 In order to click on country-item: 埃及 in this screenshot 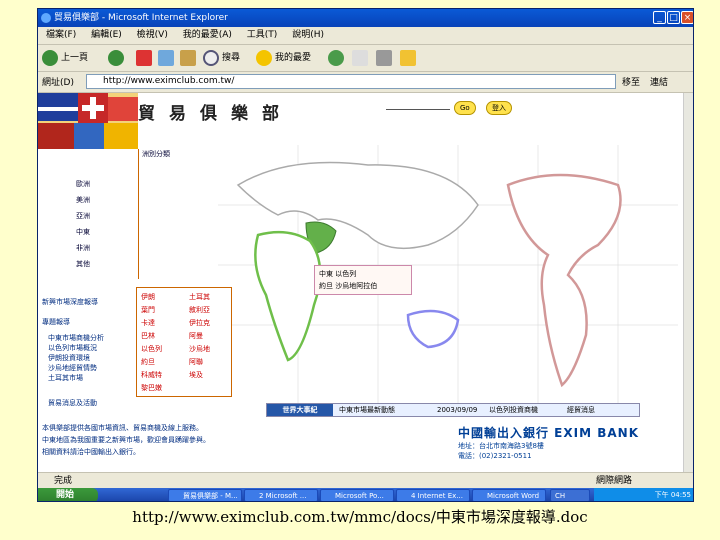, I will do `click(196, 375)`.